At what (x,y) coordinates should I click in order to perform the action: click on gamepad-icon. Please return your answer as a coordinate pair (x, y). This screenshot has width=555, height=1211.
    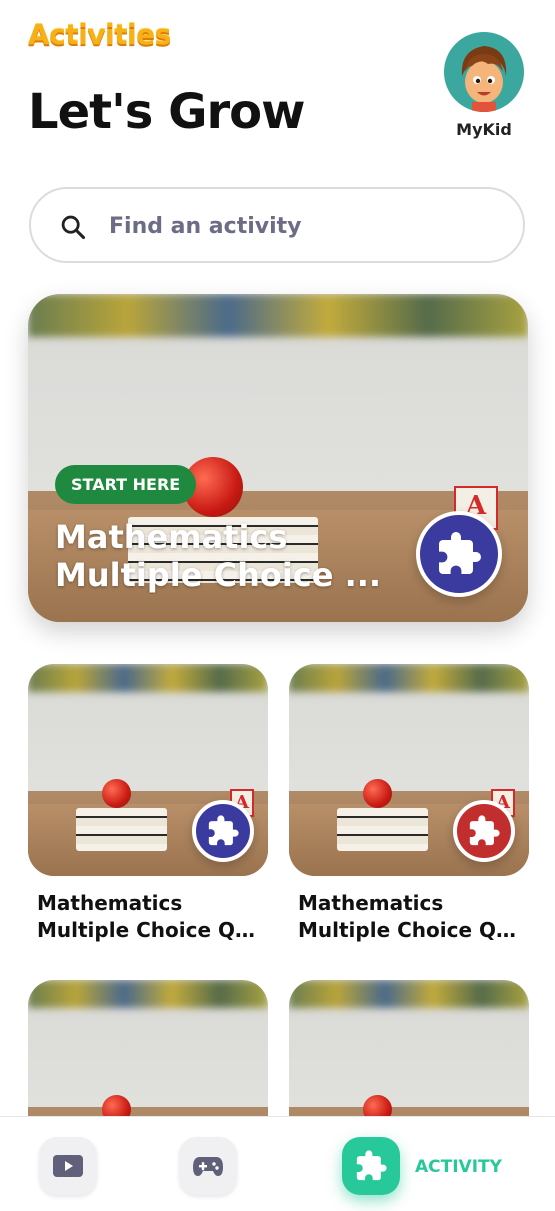
    Looking at the image, I should click on (208, 1166).